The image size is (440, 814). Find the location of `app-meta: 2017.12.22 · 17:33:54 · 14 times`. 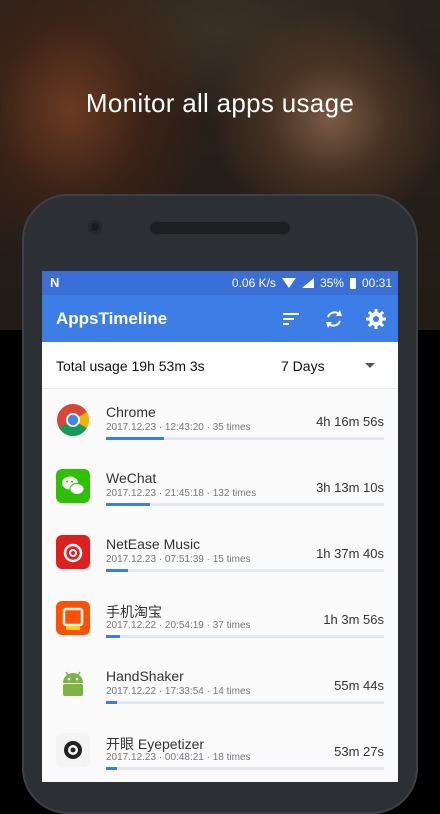

app-meta: 2017.12.22 · 17:33:54 · 14 times is located at coordinates (178, 691).